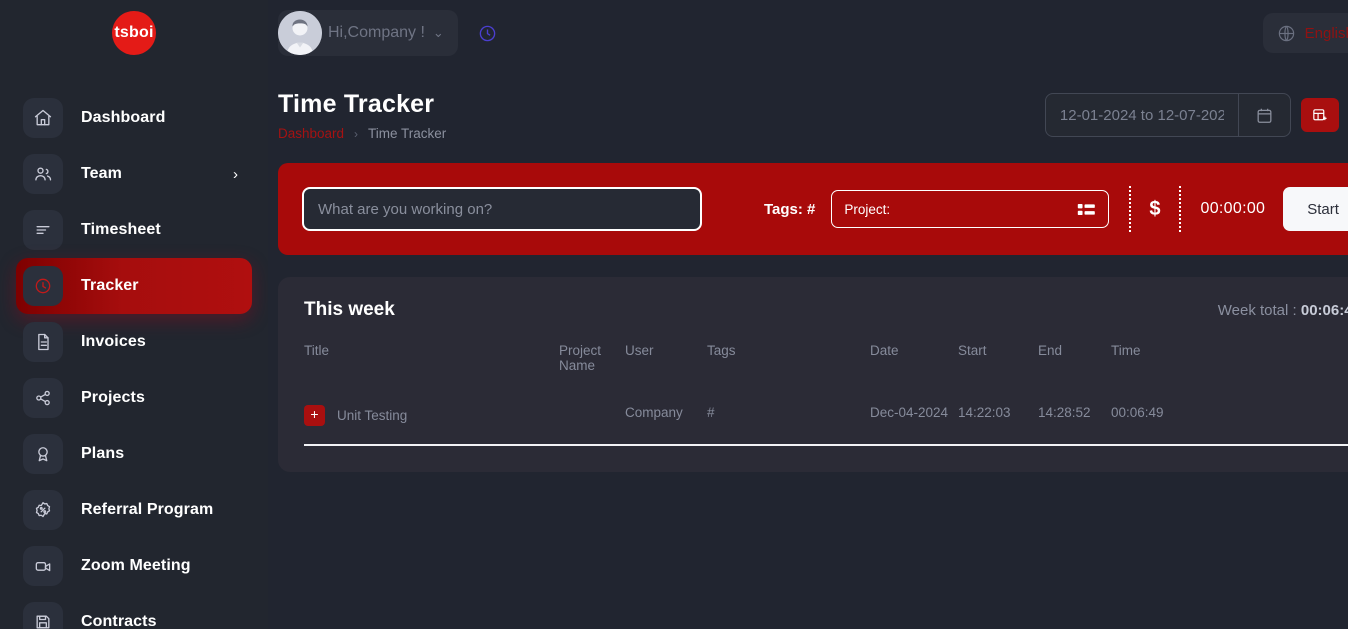 This screenshot has width=1348, height=629. Describe the element at coordinates (311, 133) in the screenshot. I see `breadcrumb-parent: Dashboard` at that location.